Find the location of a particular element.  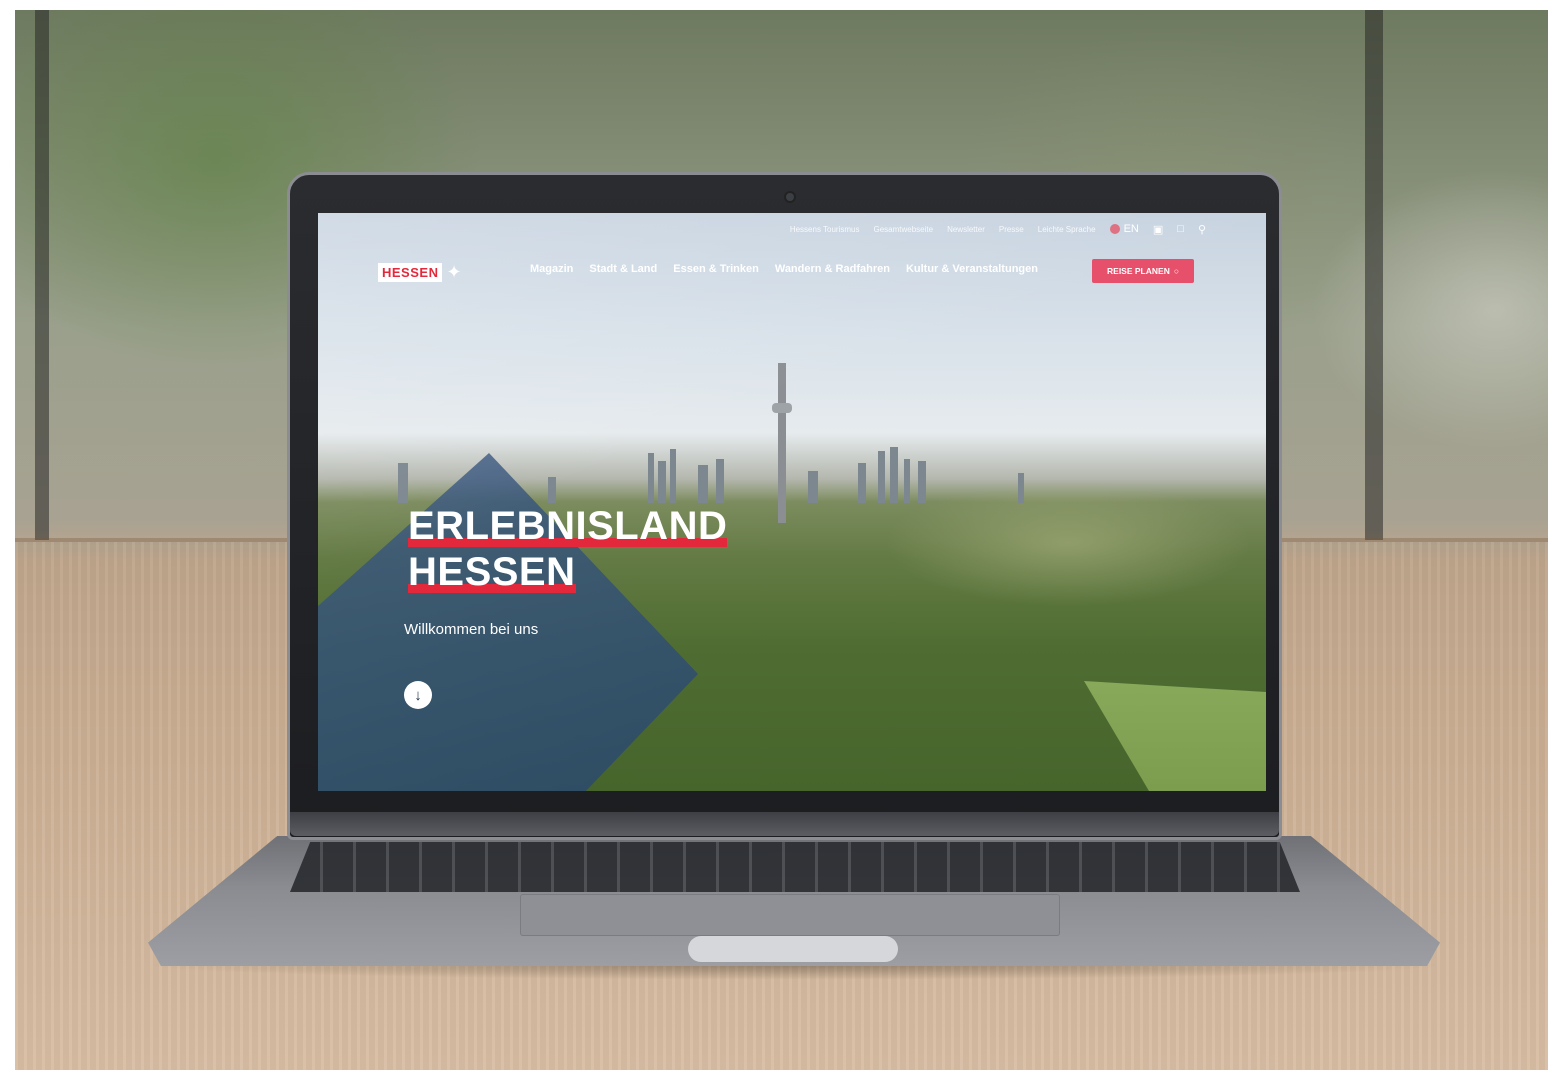

hessen-logo: HESSEN ✦ is located at coordinates (420, 272).